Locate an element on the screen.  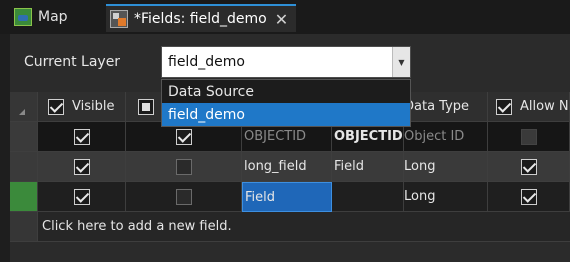
col-allow-null-header: Allow NU is located at coordinates (529, 107).